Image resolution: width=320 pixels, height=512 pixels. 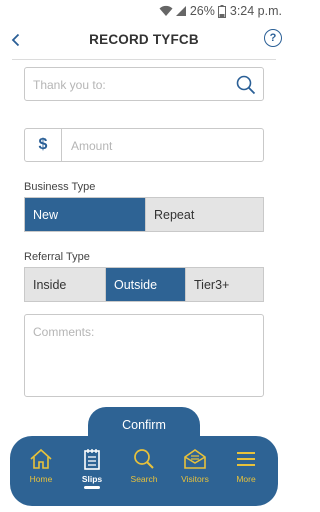 I want to click on help-button: ?, so click(x=273, y=38).